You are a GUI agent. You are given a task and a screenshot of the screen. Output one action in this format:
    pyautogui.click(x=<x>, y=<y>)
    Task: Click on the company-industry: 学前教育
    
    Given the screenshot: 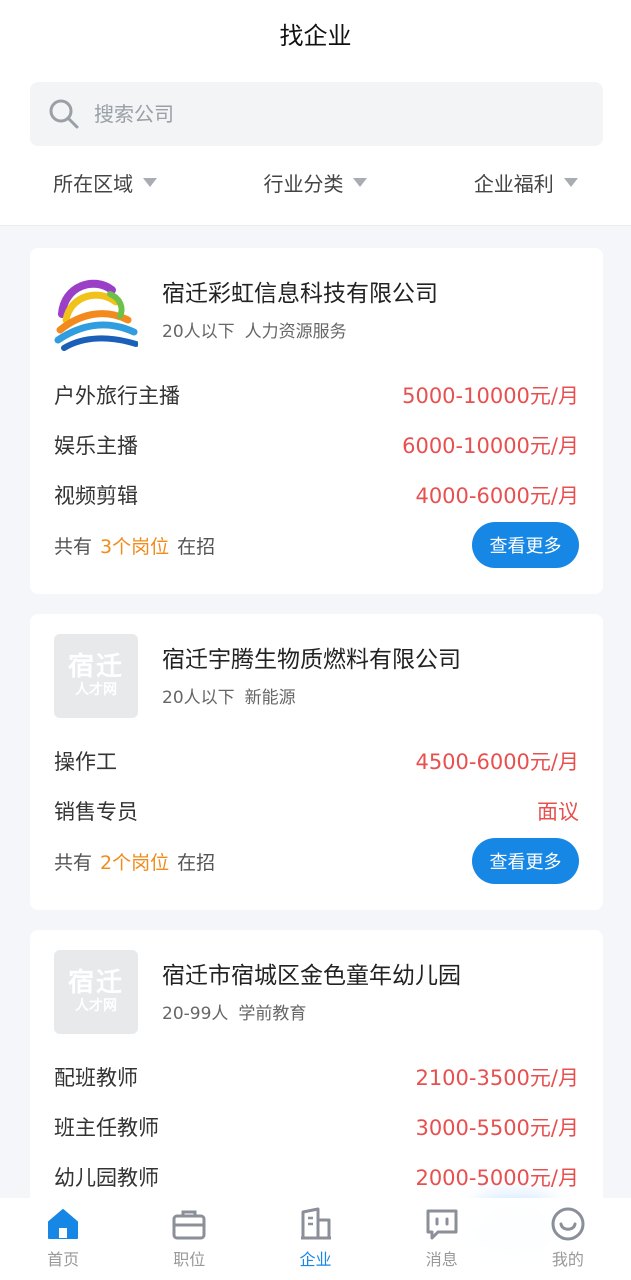 What is the action you would take?
    pyautogui.click(x=272, y=1014)
    